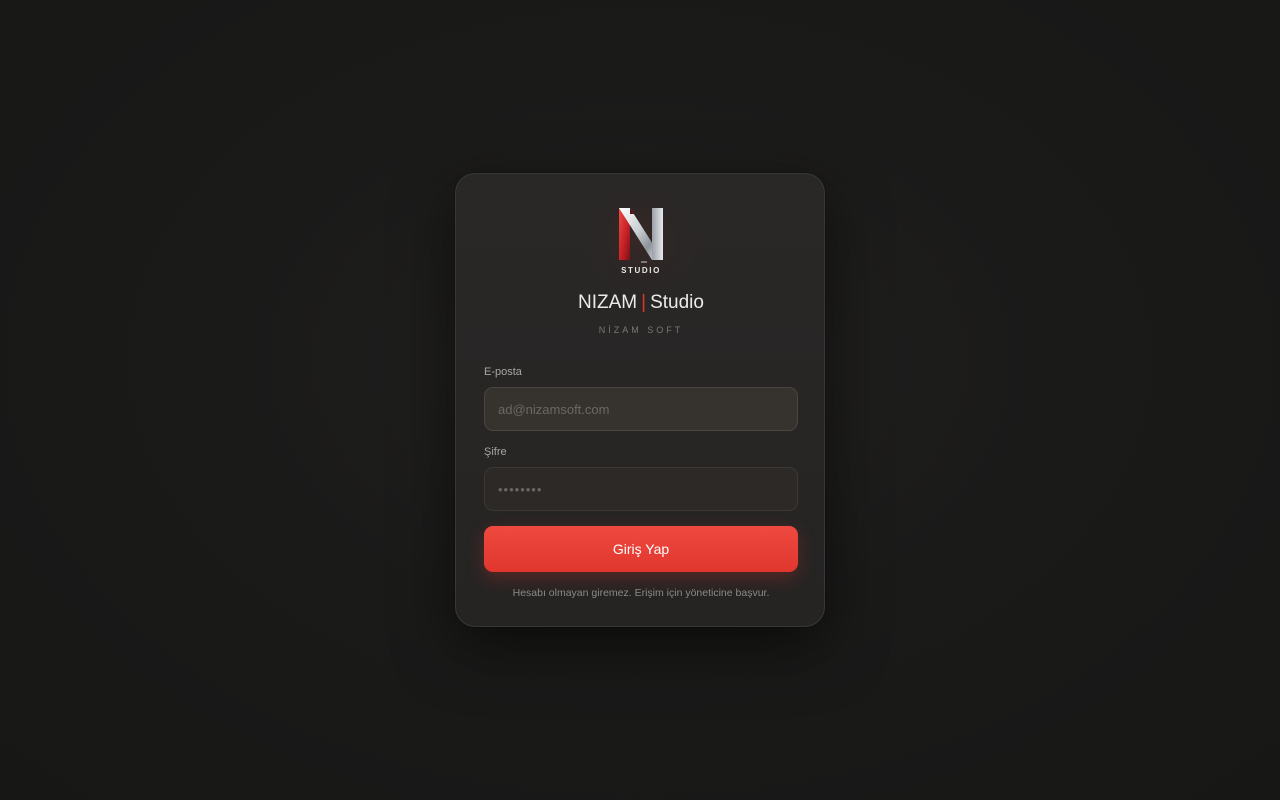 This screenshot has width=1280, height=800. I want to click on password-label: Şifre, so click(495, 452).